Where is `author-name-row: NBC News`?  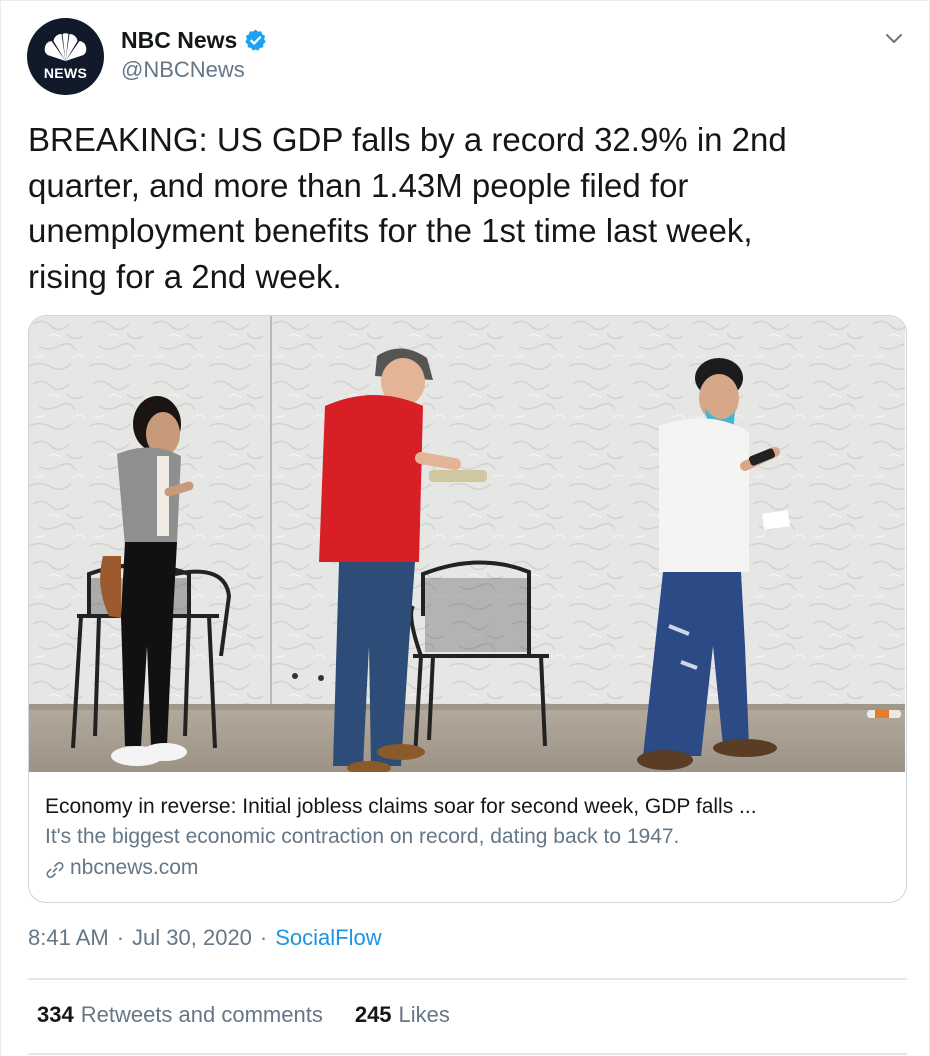
author-name-row: NBC News is located at coordinates (194, 40).